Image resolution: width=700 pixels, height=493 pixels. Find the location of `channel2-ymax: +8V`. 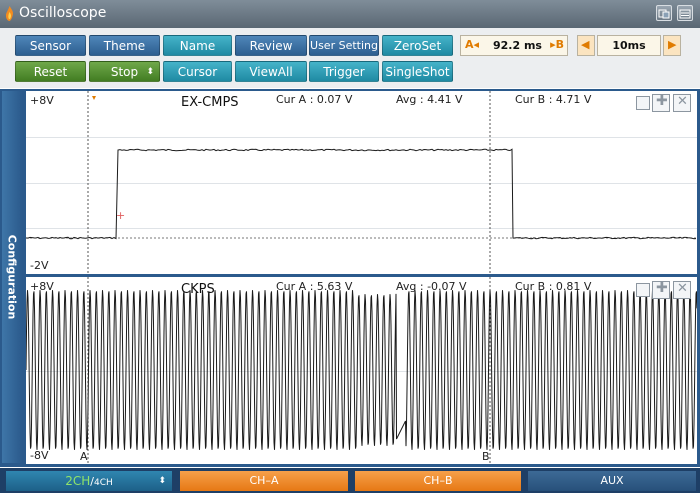

channel2-ymax: +8V is located at coordinates (42, 286).